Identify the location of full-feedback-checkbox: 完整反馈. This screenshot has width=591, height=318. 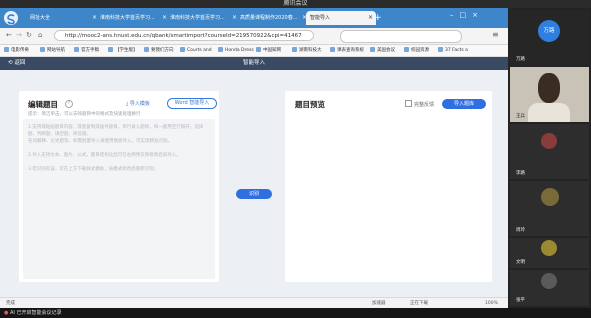
(419, 104).